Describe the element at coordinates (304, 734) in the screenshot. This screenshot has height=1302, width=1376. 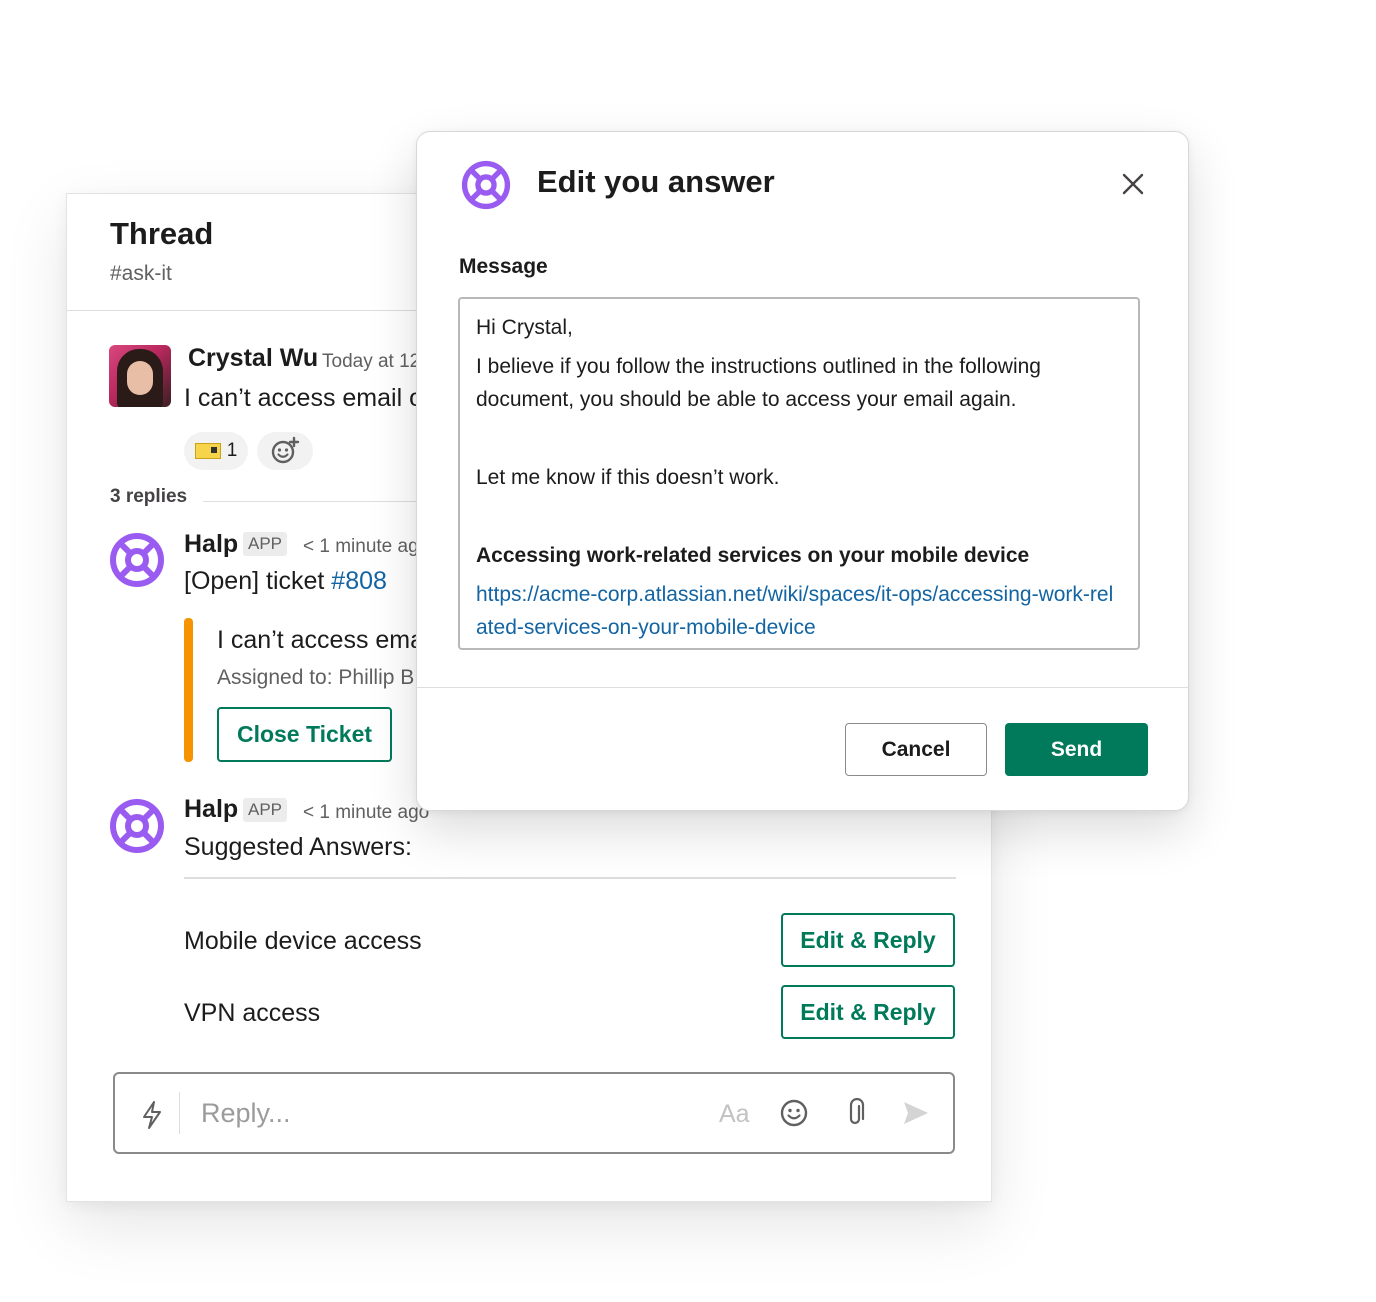
I see `close-ticket-button: Close Ticket` at that location.